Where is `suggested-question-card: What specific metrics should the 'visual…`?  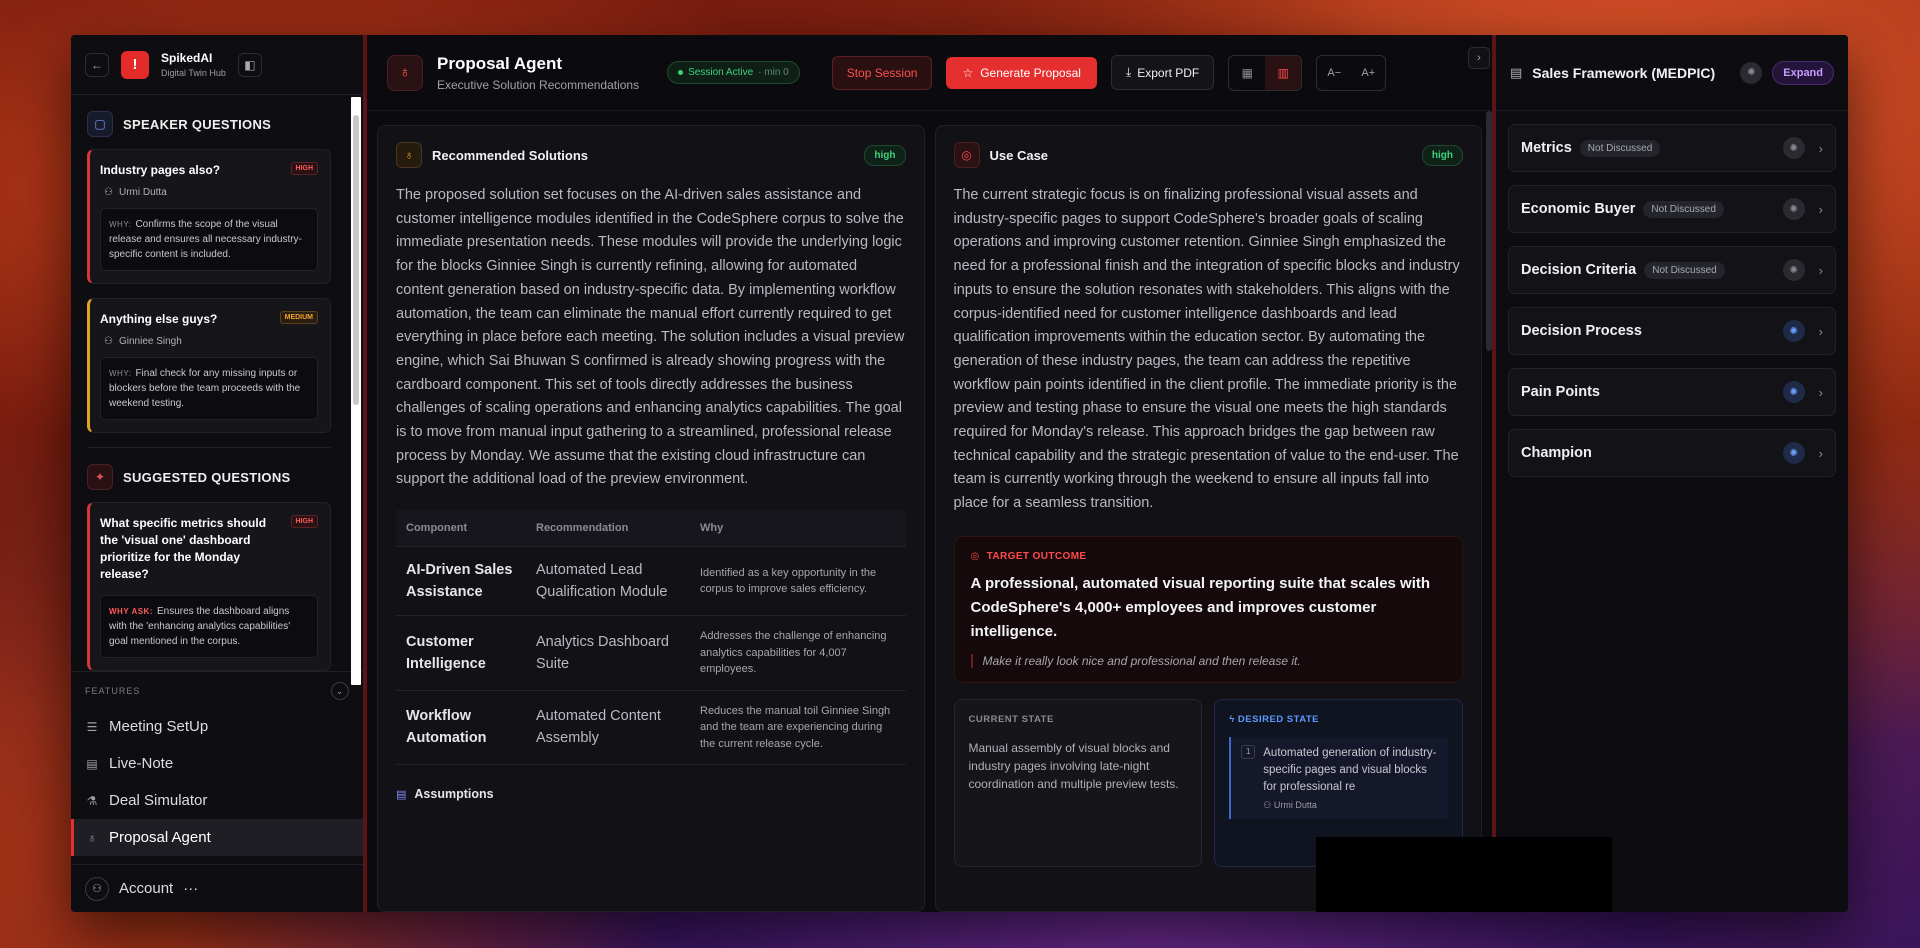
suggested-question-card: What specific metrics should the 'visual… is located at coordinates (209, 586).